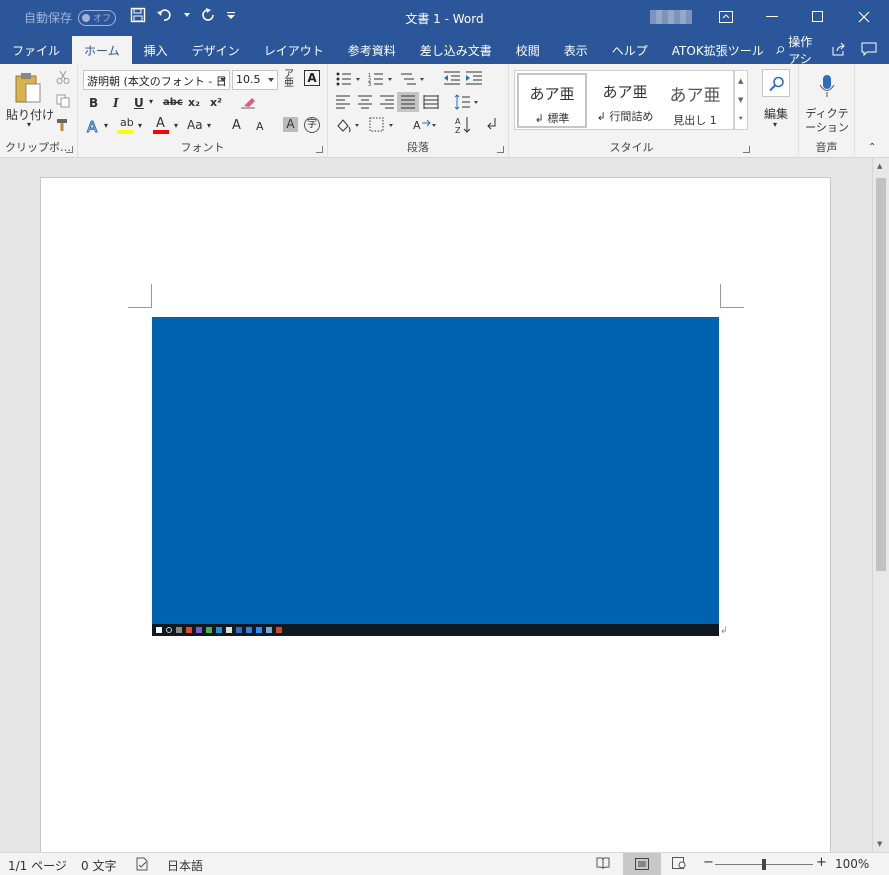  I want to click on editing-dropdown-icon: ▾, so click(775, 124).